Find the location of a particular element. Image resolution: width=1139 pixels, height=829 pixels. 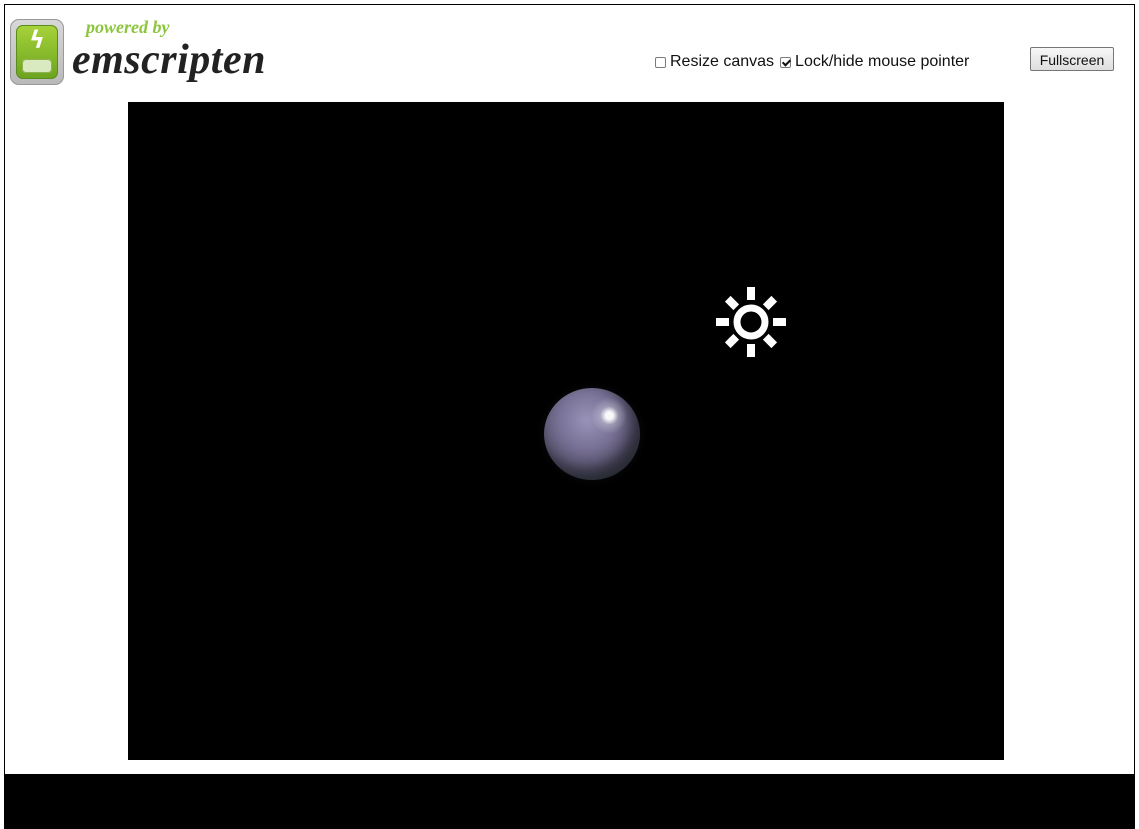

lock-pointer-checkbox is located at coordinates (786, 62).